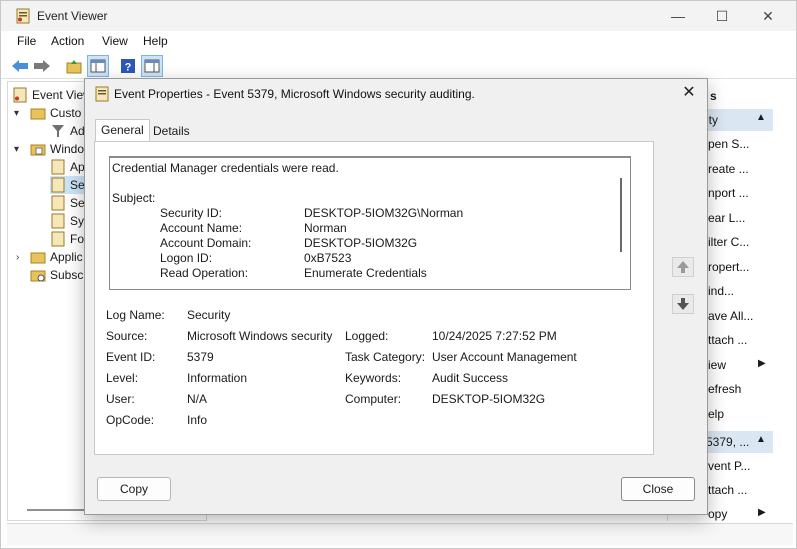 The image size is (797, 549). What do you see at coordinates (122, 378) in the screenshot?
I see `level-label: Level:` at bounding box center [122, 378].